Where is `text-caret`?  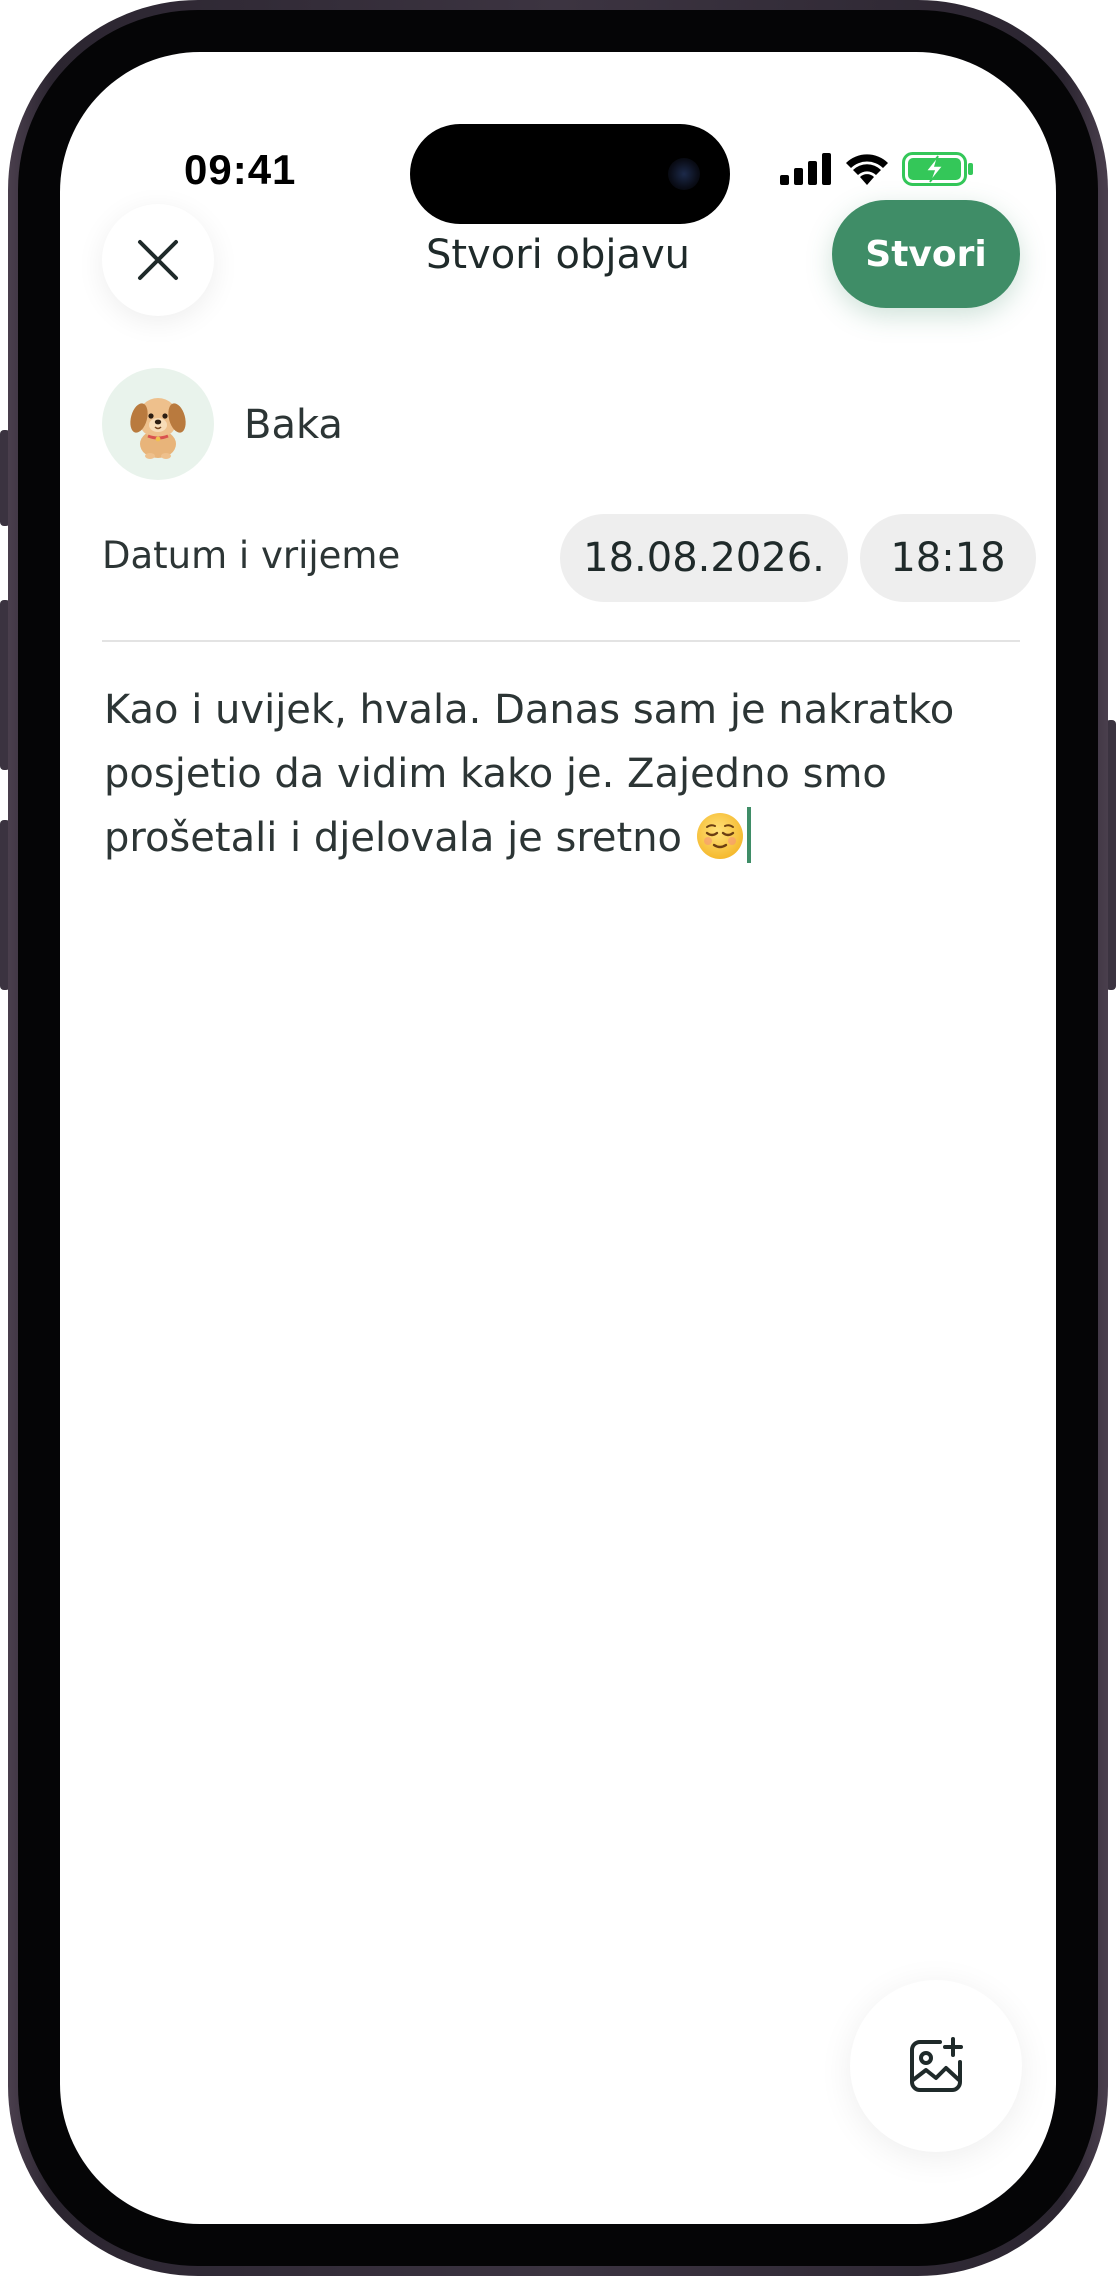 text-caret is located at coordinates (748, 835).